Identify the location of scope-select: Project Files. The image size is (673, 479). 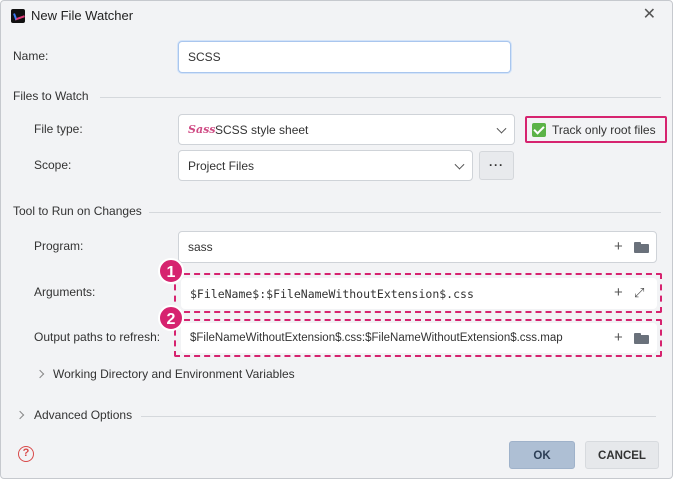
(325, 165).